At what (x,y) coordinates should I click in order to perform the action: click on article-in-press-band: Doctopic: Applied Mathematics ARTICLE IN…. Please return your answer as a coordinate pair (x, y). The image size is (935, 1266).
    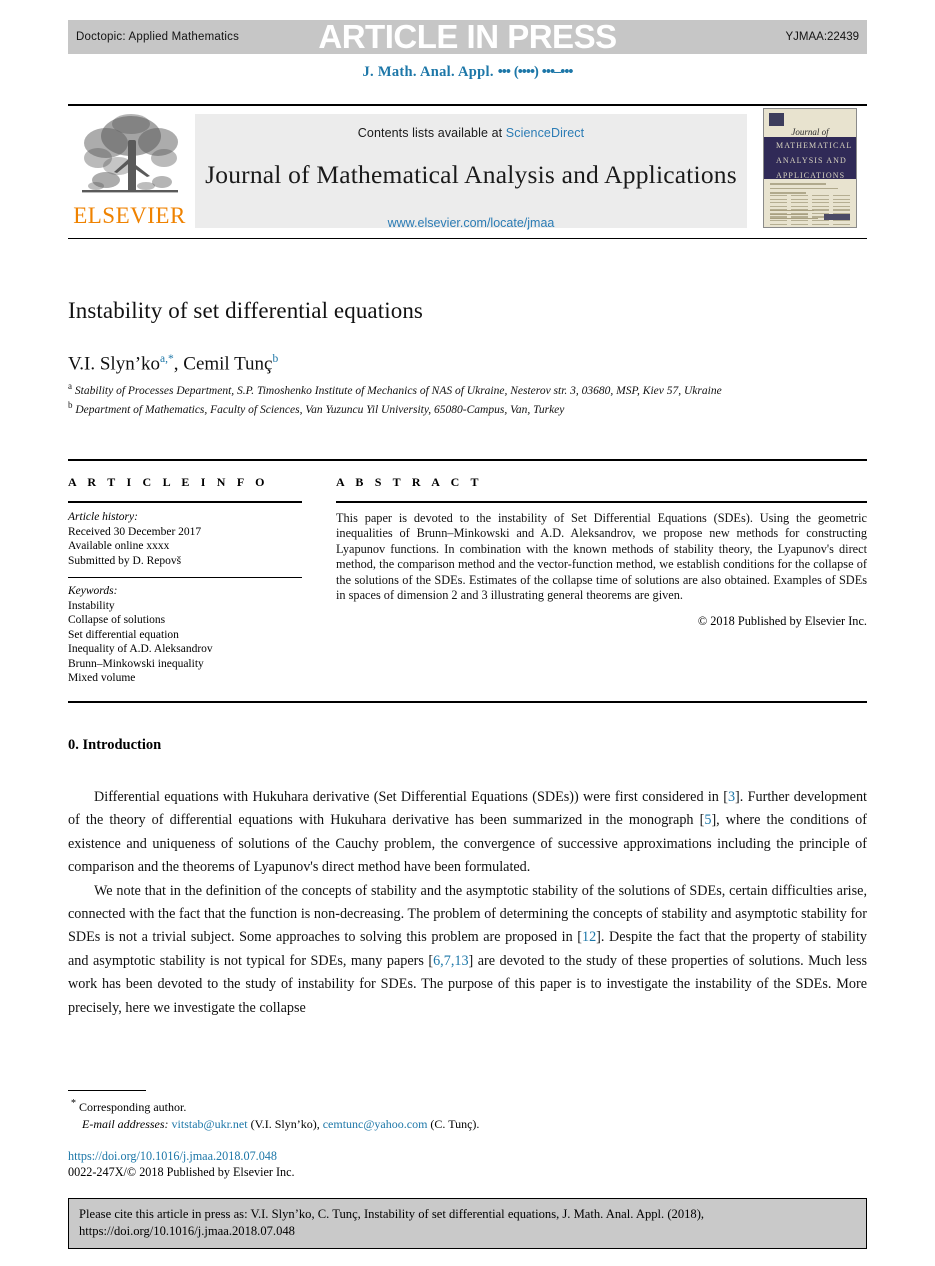
    Looking at the image, I should click on (467, 36).